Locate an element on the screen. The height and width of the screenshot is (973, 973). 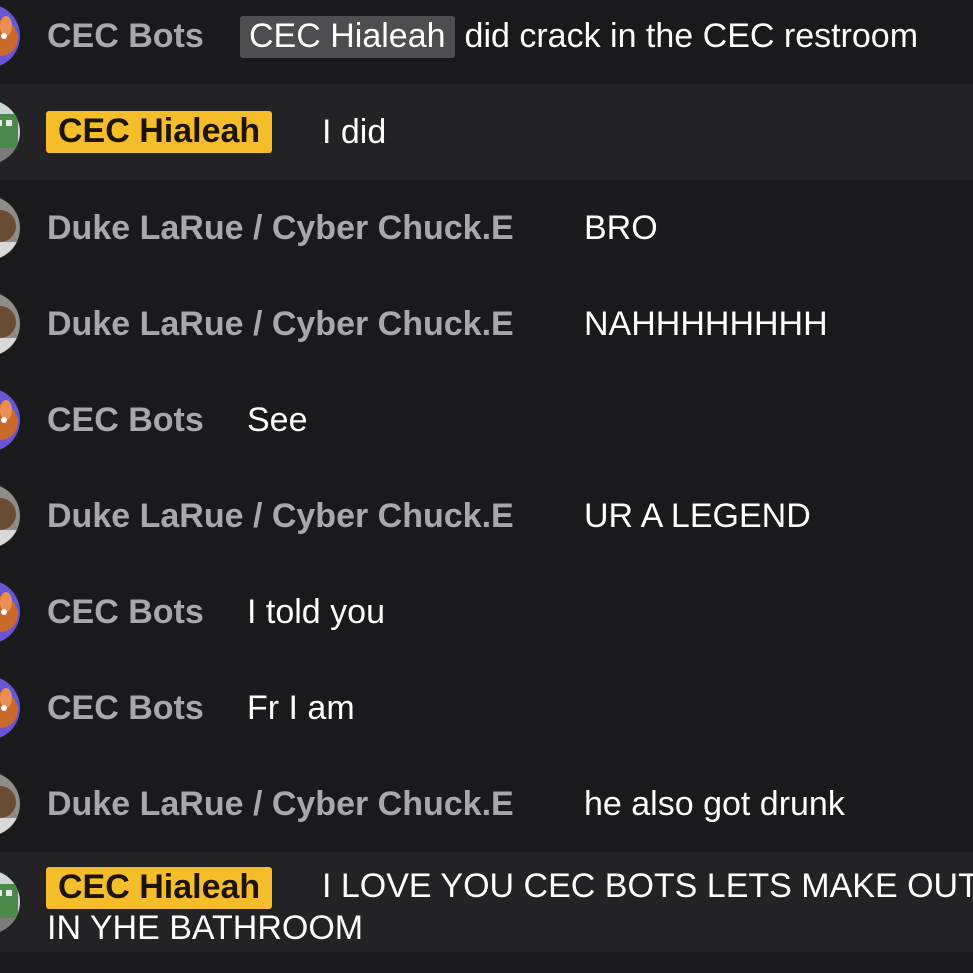
chat-message: CEC Hialeah I did is located at coordinates (486, 132).